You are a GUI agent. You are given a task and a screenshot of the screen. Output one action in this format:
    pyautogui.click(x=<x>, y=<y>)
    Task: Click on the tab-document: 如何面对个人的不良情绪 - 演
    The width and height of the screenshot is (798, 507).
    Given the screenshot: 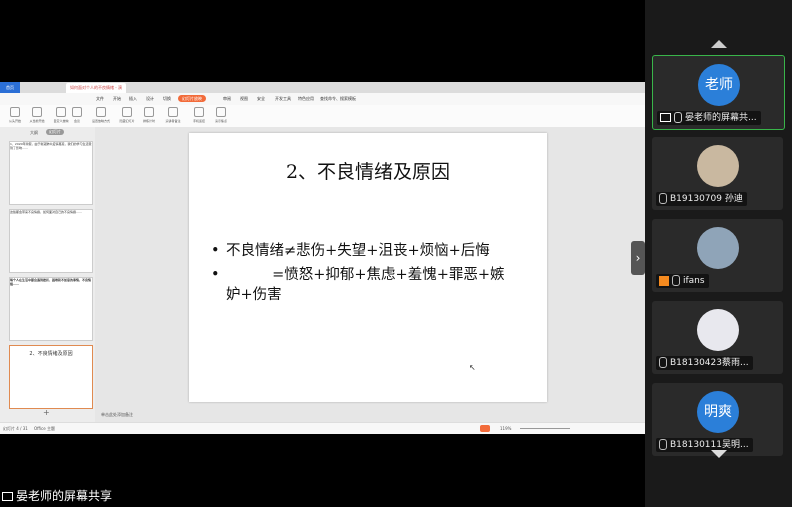 What is the action you would take?
    pyautogui.click(x=96, y=88)
    